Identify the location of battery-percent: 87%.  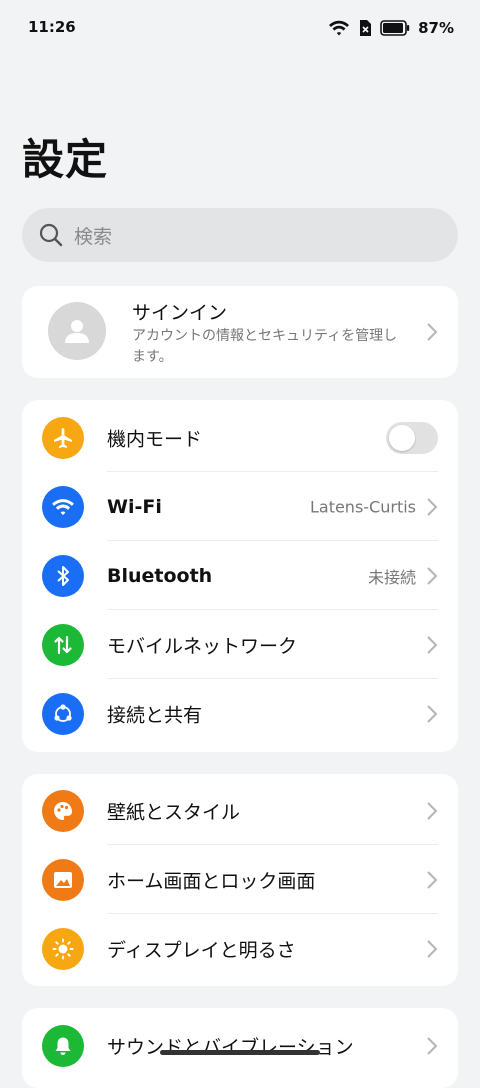
(436, 28).